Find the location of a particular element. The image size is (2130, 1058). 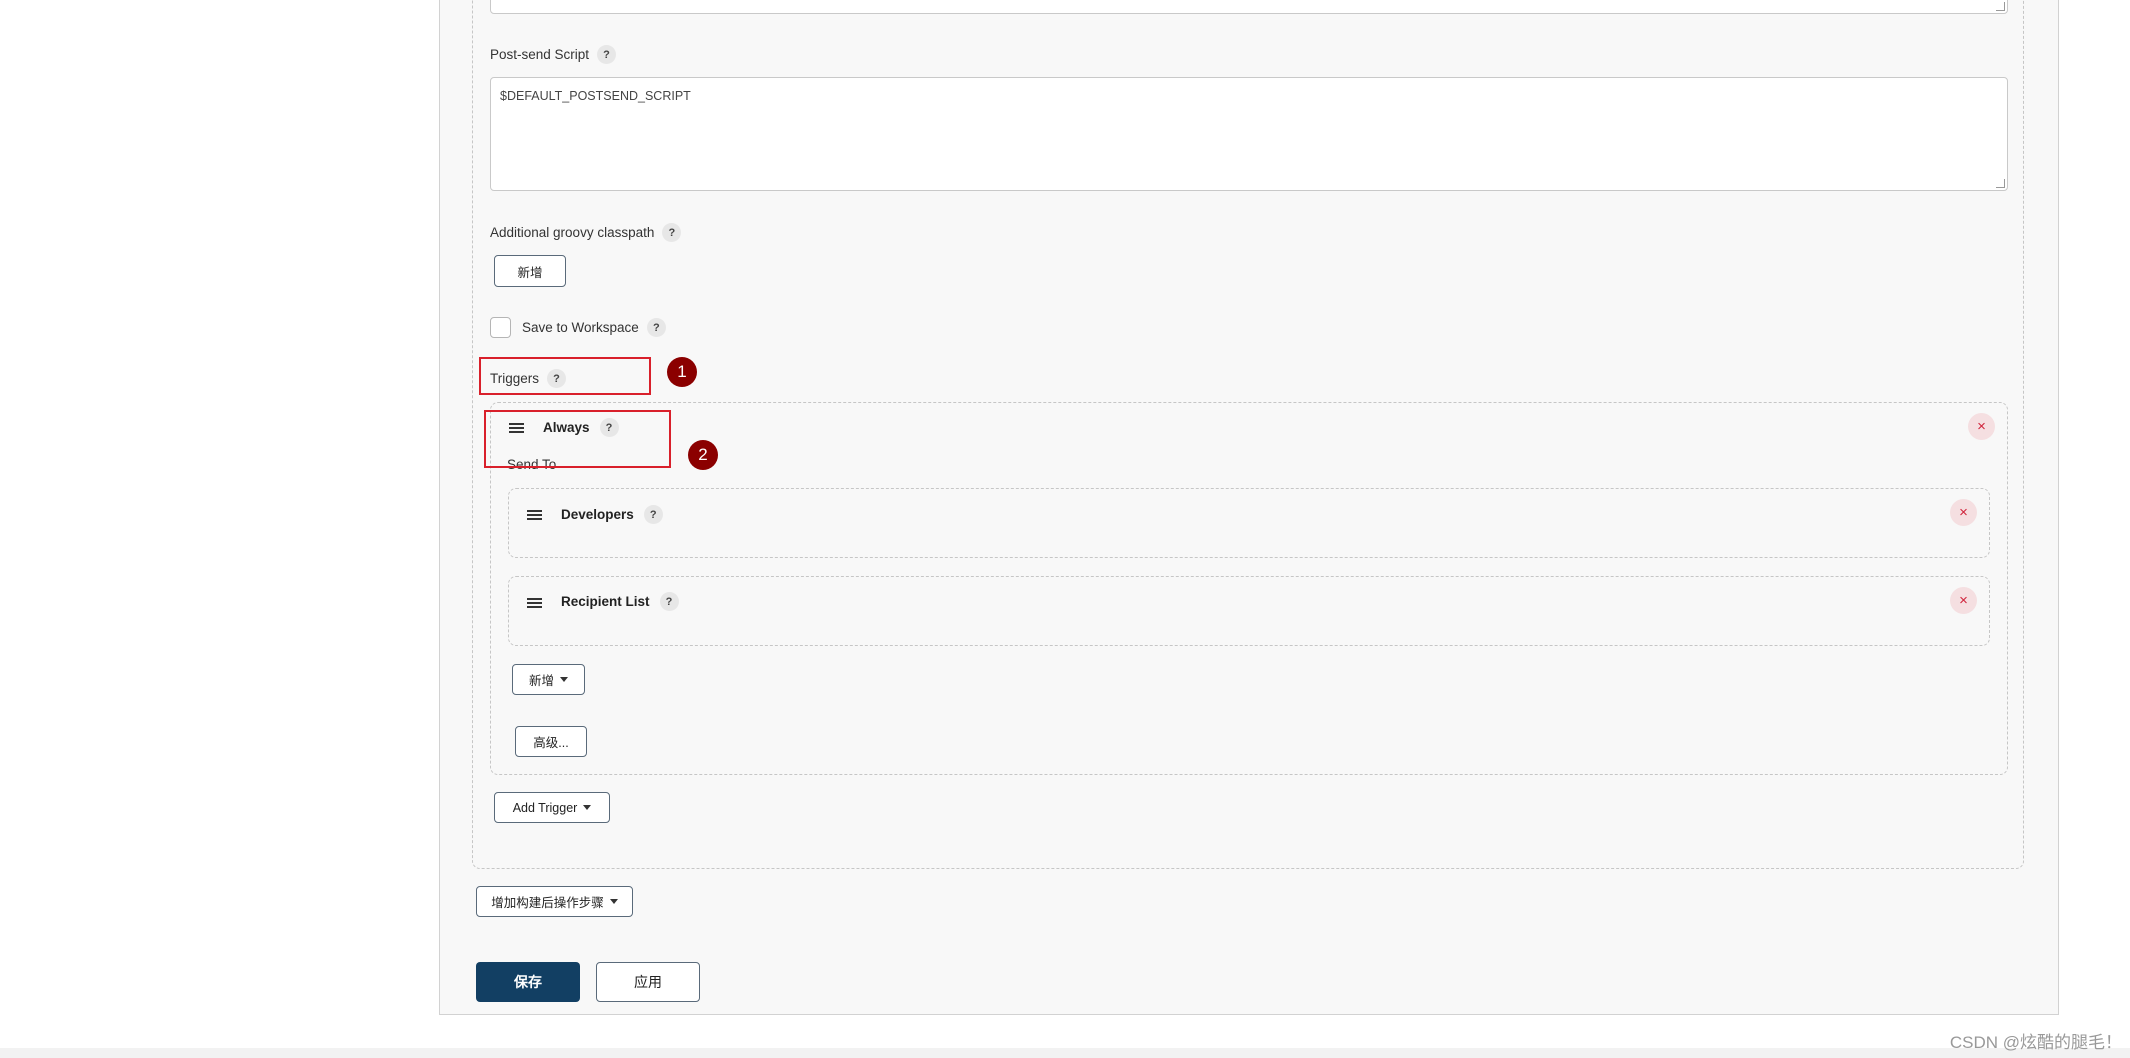

add-trigger-dropdown: Add Trigger is located at coordinates (552, 807).